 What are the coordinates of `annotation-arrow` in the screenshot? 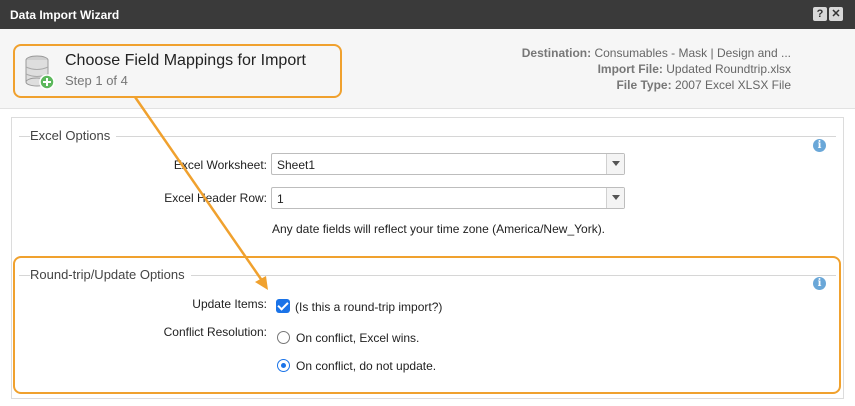 It's located at (200, 193).